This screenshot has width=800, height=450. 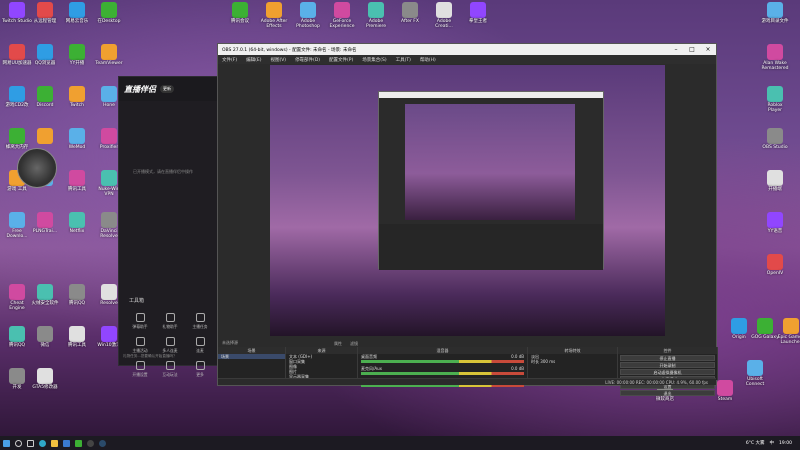 I want to click on menu-item: 帮助(H), so click(x=428, y=60).